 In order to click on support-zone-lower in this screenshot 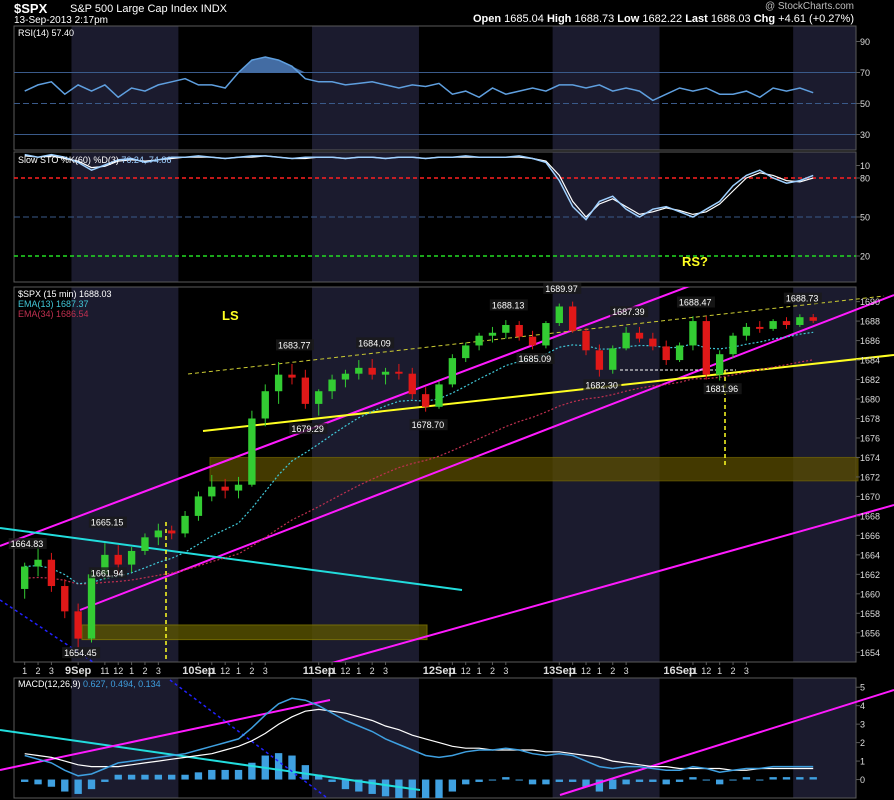, I will do `click(254, 632)`.